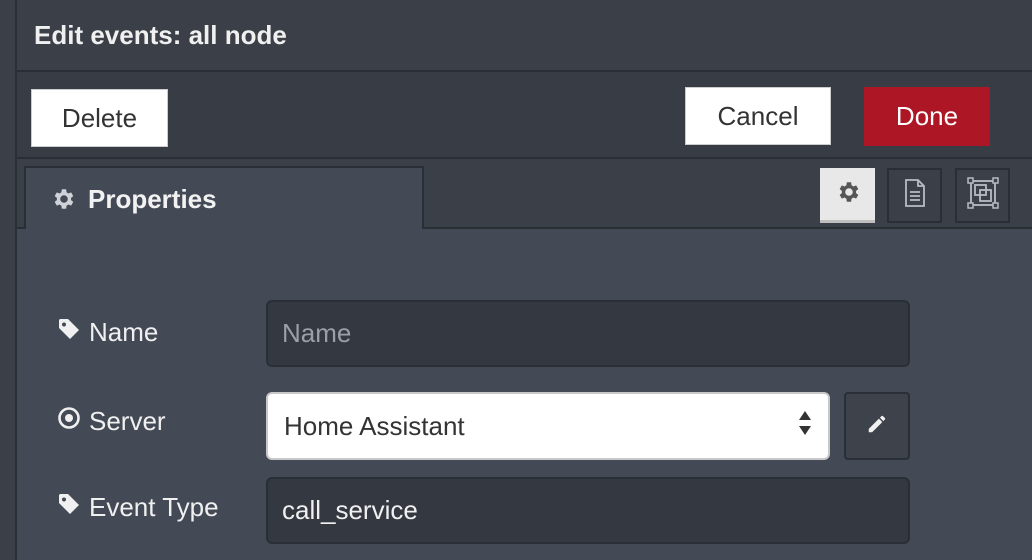  Describe the element at coordinates (588, 510) in the screenshot. I see `event-type-input: call_service` at that location.